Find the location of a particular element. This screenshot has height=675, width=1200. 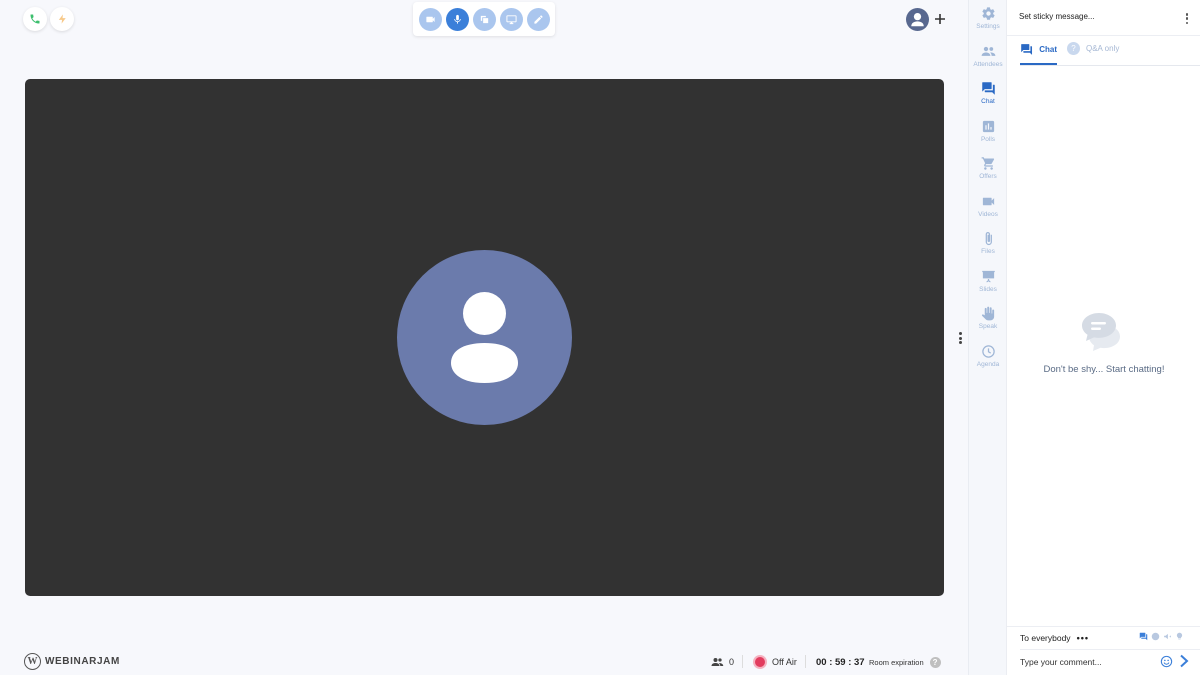

nav-chat: Chat is located at coordinates (988, 97).